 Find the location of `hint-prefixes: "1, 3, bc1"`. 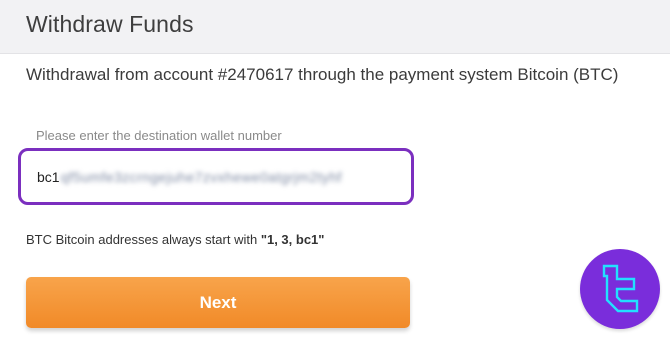

hint-prefixes: "1, 3, bc1" is located at coordinates (292, 239).